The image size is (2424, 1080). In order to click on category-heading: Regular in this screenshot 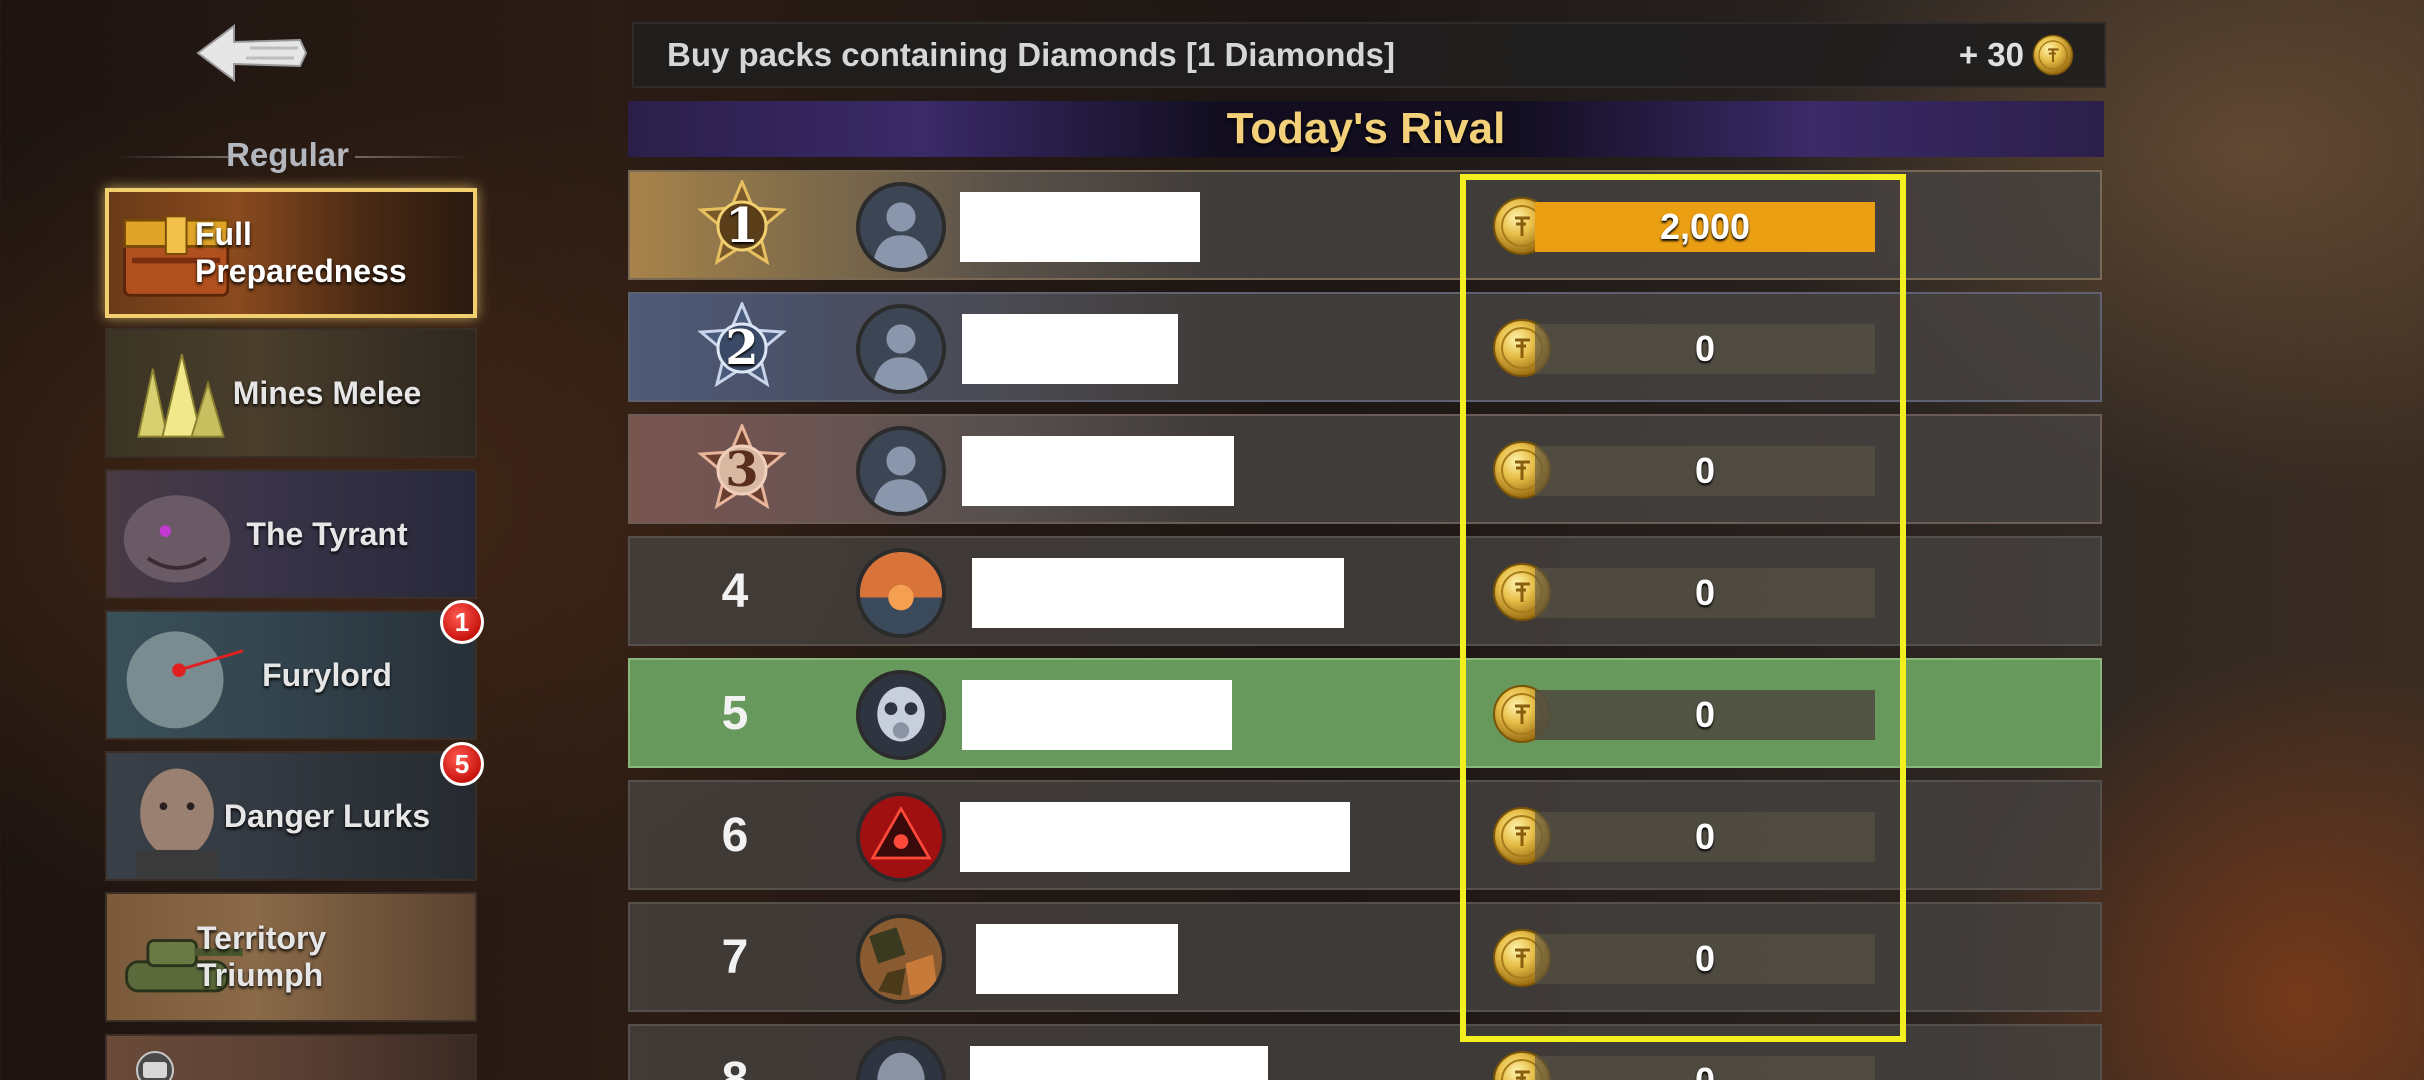, I will do `click(287, 155)`.